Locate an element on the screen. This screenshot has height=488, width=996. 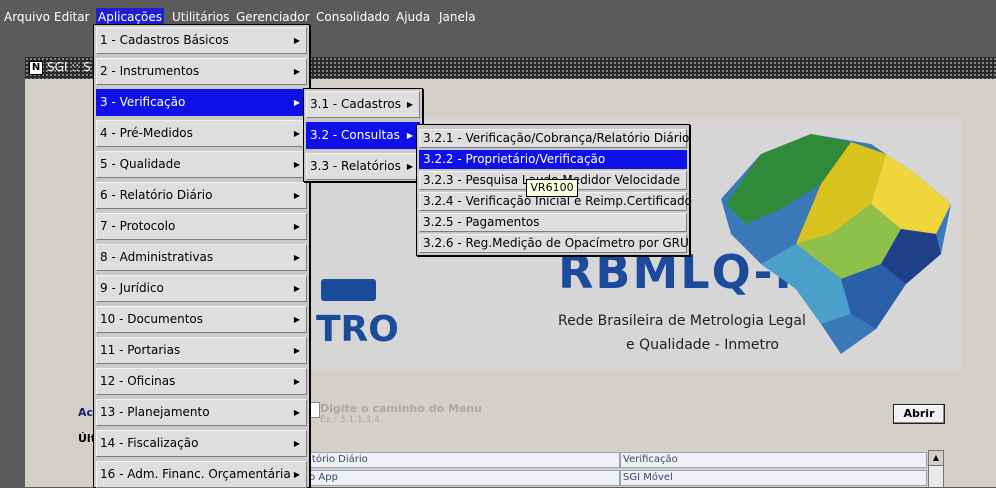
recent-grid-cell: Verificação is located at coordinates (773, 460).